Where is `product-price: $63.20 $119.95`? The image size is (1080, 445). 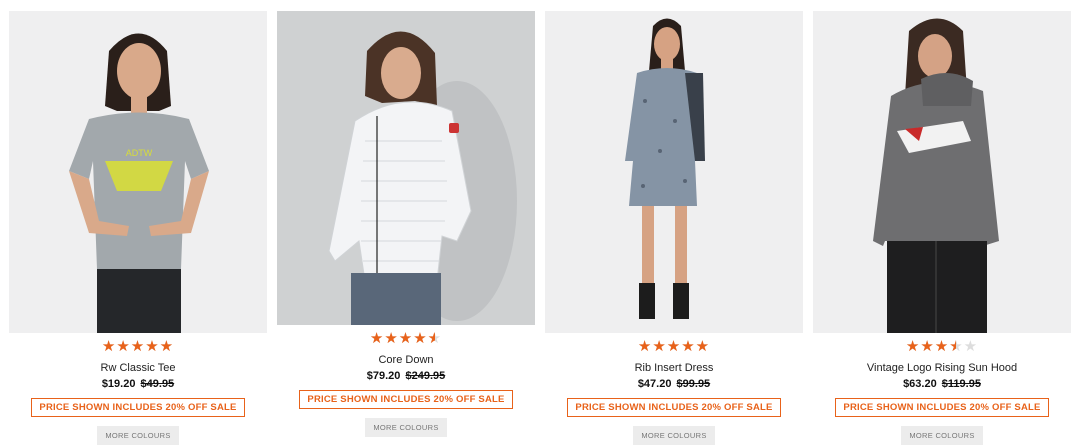 product-price: $63.20 $119.95 is located at coordinates (942, 384).